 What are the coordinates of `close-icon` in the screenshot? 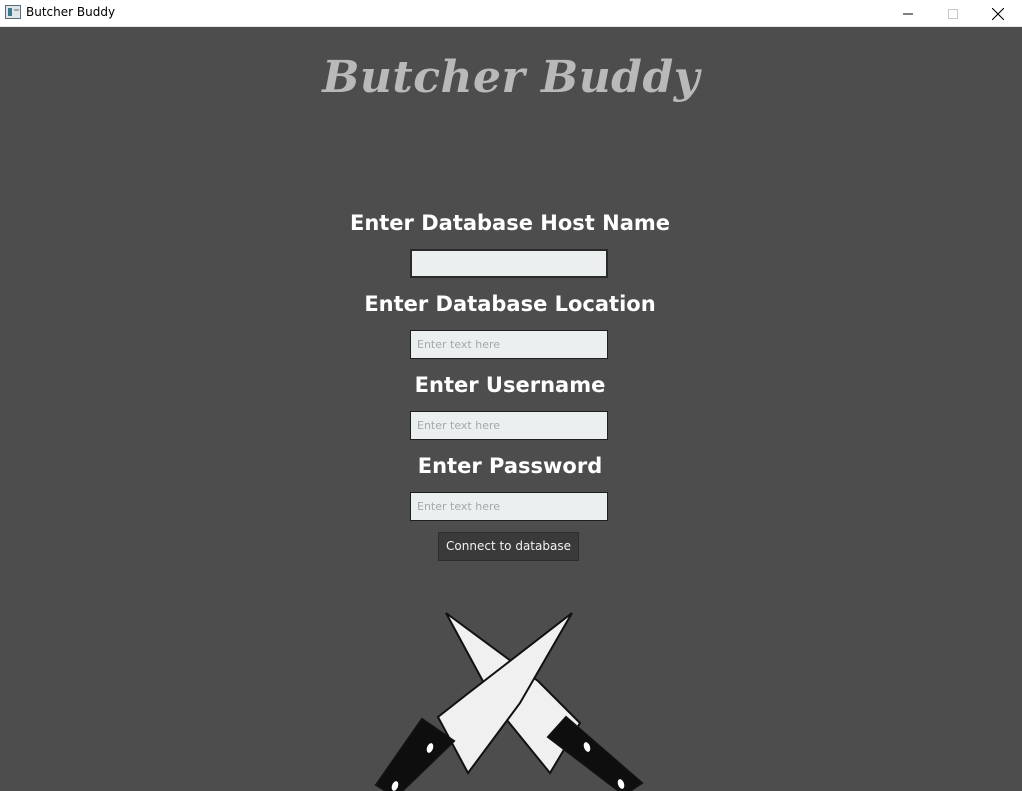 It's located at (997, 13).